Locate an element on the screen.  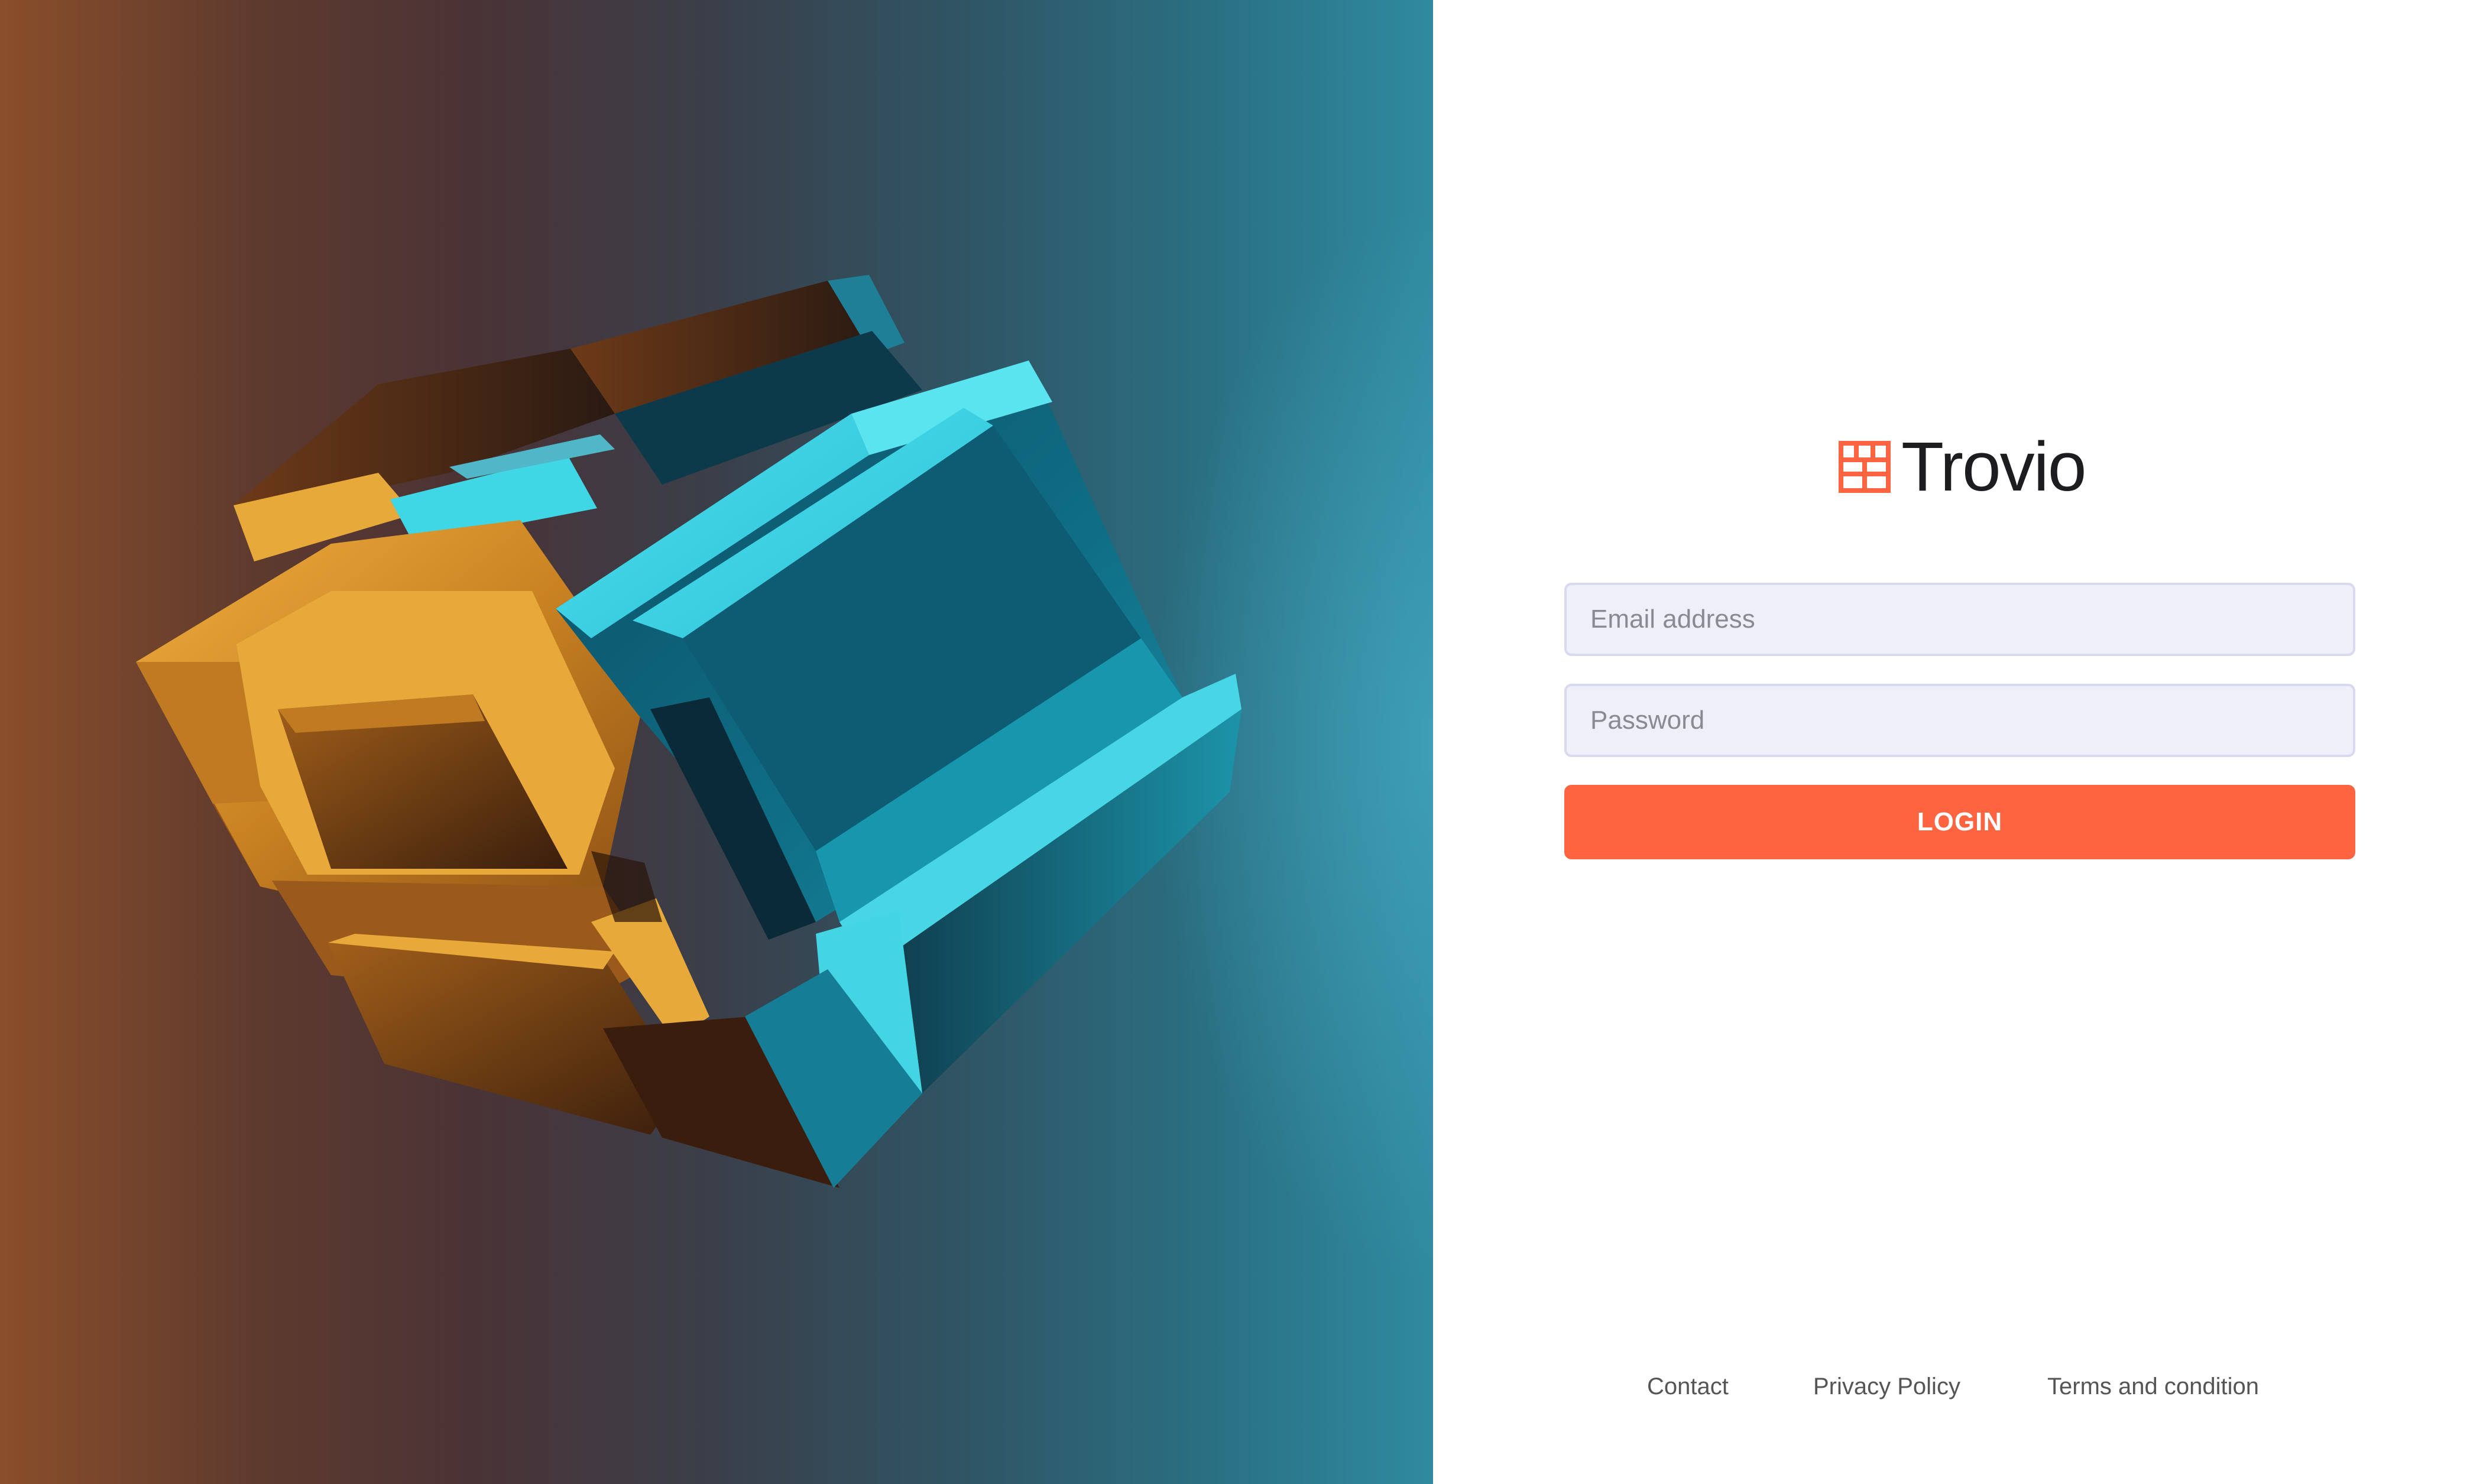
login-button: LOGIN is located at coordinates (1959, 822).